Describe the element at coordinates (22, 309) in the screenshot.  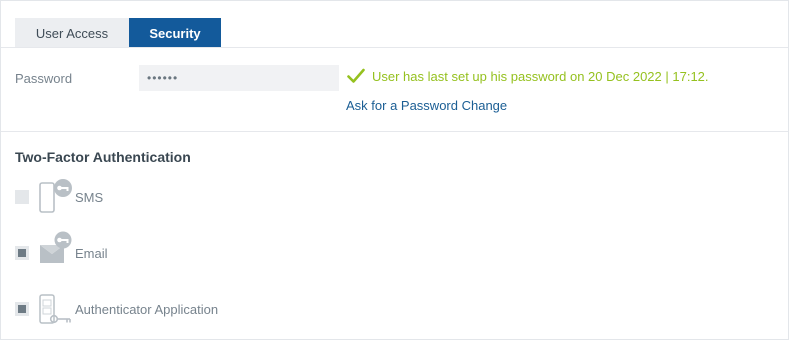
I see `authenticator-checkbox` at that location.